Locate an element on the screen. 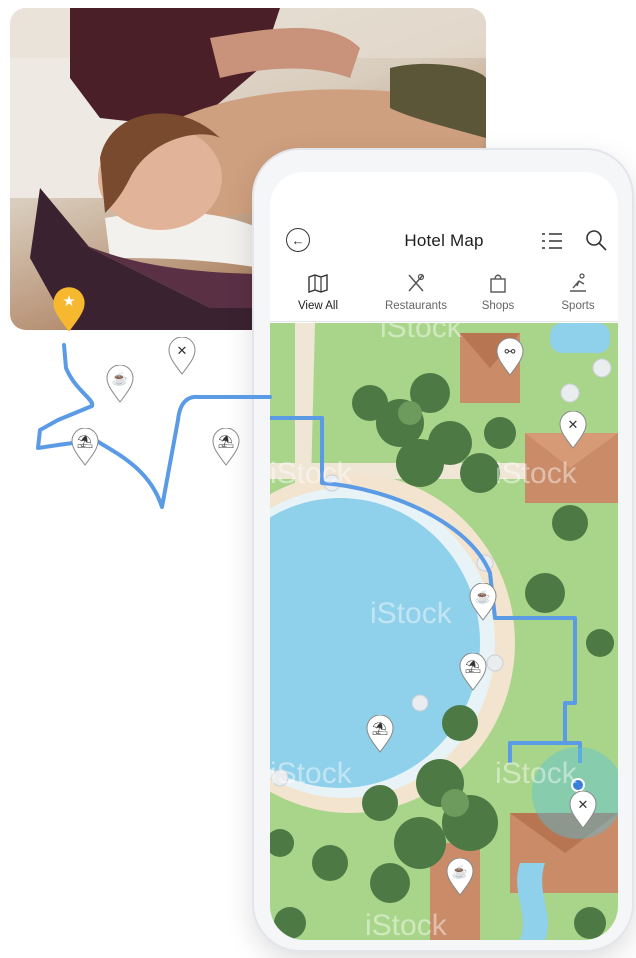 This screenshot has height=958, width=636. list-icon is located at coordinates (552, 241).